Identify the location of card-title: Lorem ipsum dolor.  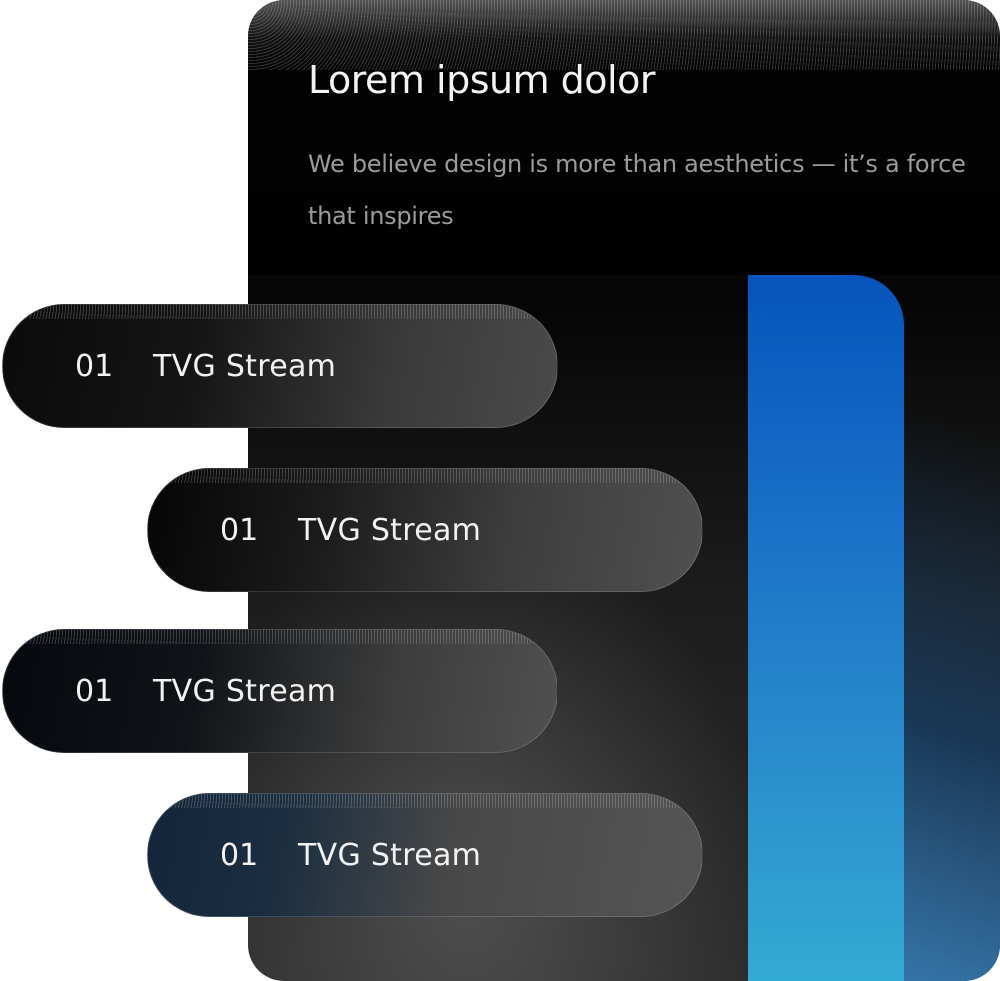
(481, 80).